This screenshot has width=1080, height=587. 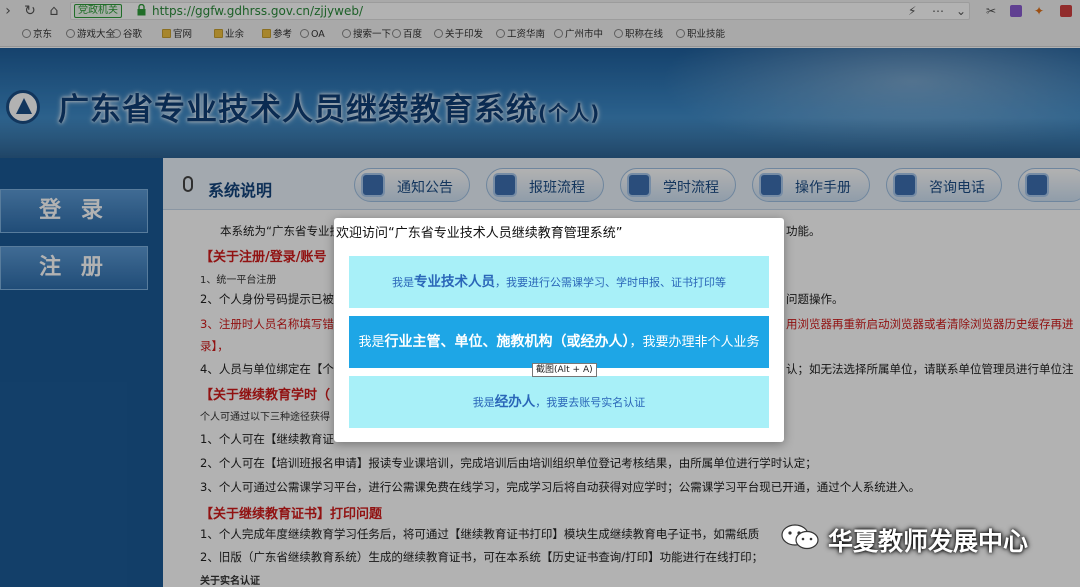 What do you see at coordinates (928, 541) in the screenshot?
I see `watermark-text: 华夏教师发展中心` at bounding box center [928, 541].